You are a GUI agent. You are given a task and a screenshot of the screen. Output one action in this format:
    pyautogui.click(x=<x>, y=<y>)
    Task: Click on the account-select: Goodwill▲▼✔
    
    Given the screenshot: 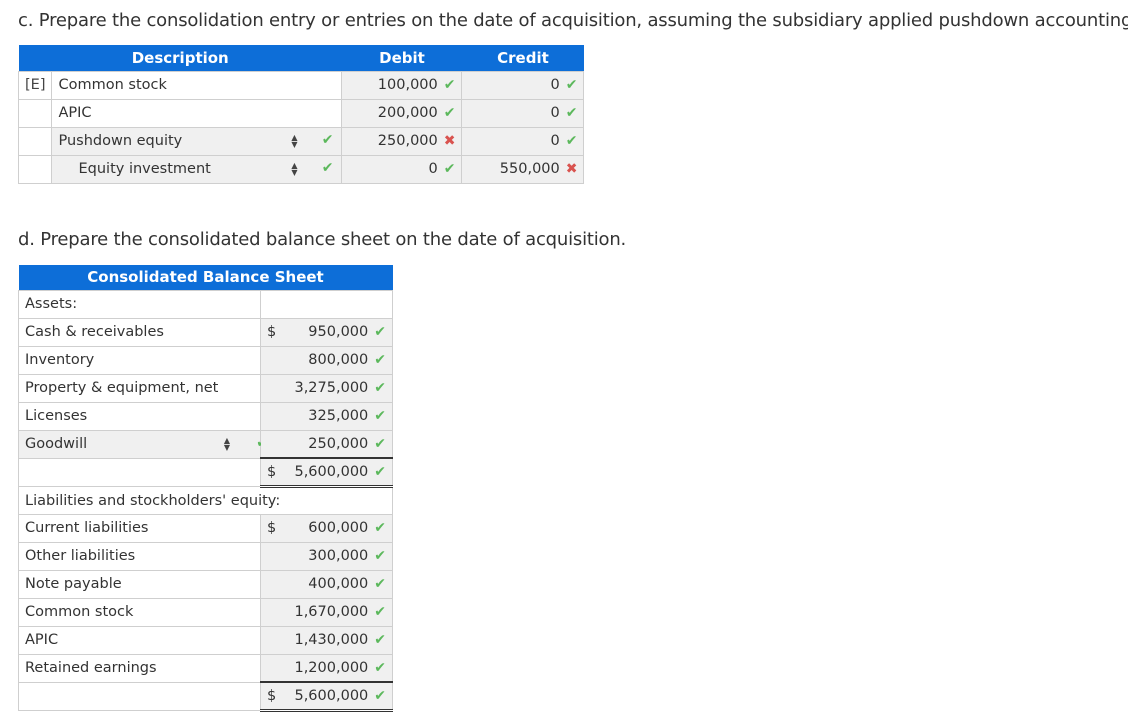 What is the action you would take?
    pyautogui.click(x=143, y=444)
    